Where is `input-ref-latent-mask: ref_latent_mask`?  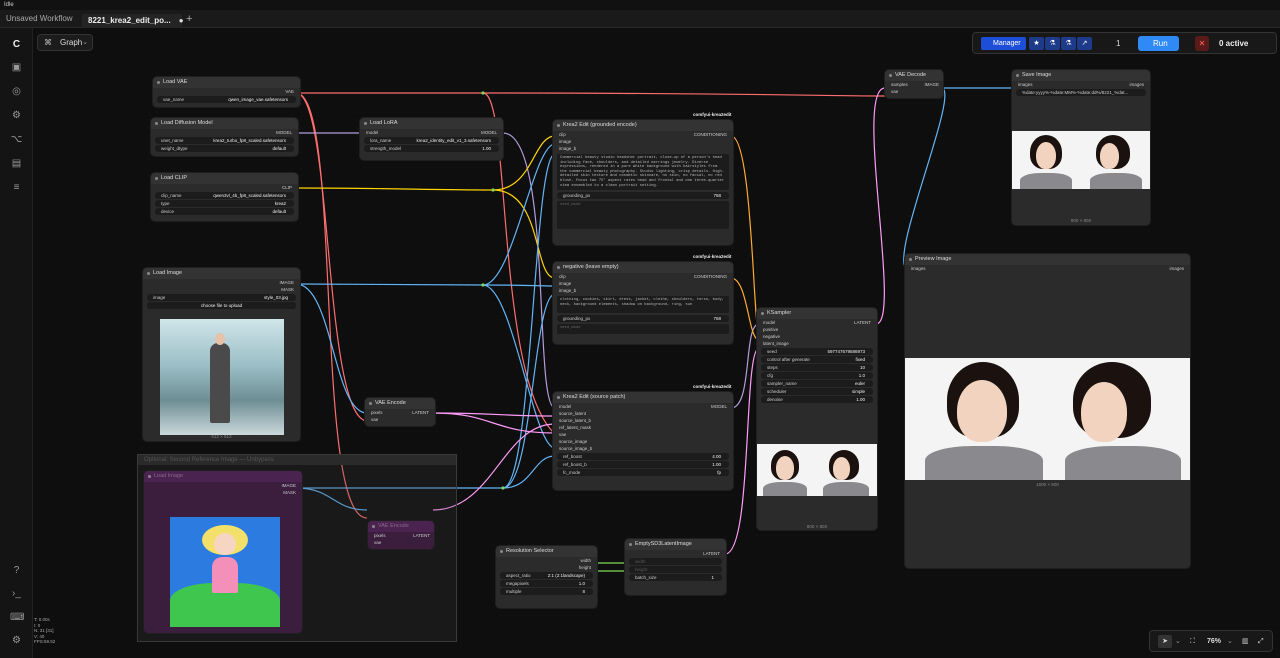 input-ref-latent-mask: ref_latent_mask is located at coordinates (643, 427).